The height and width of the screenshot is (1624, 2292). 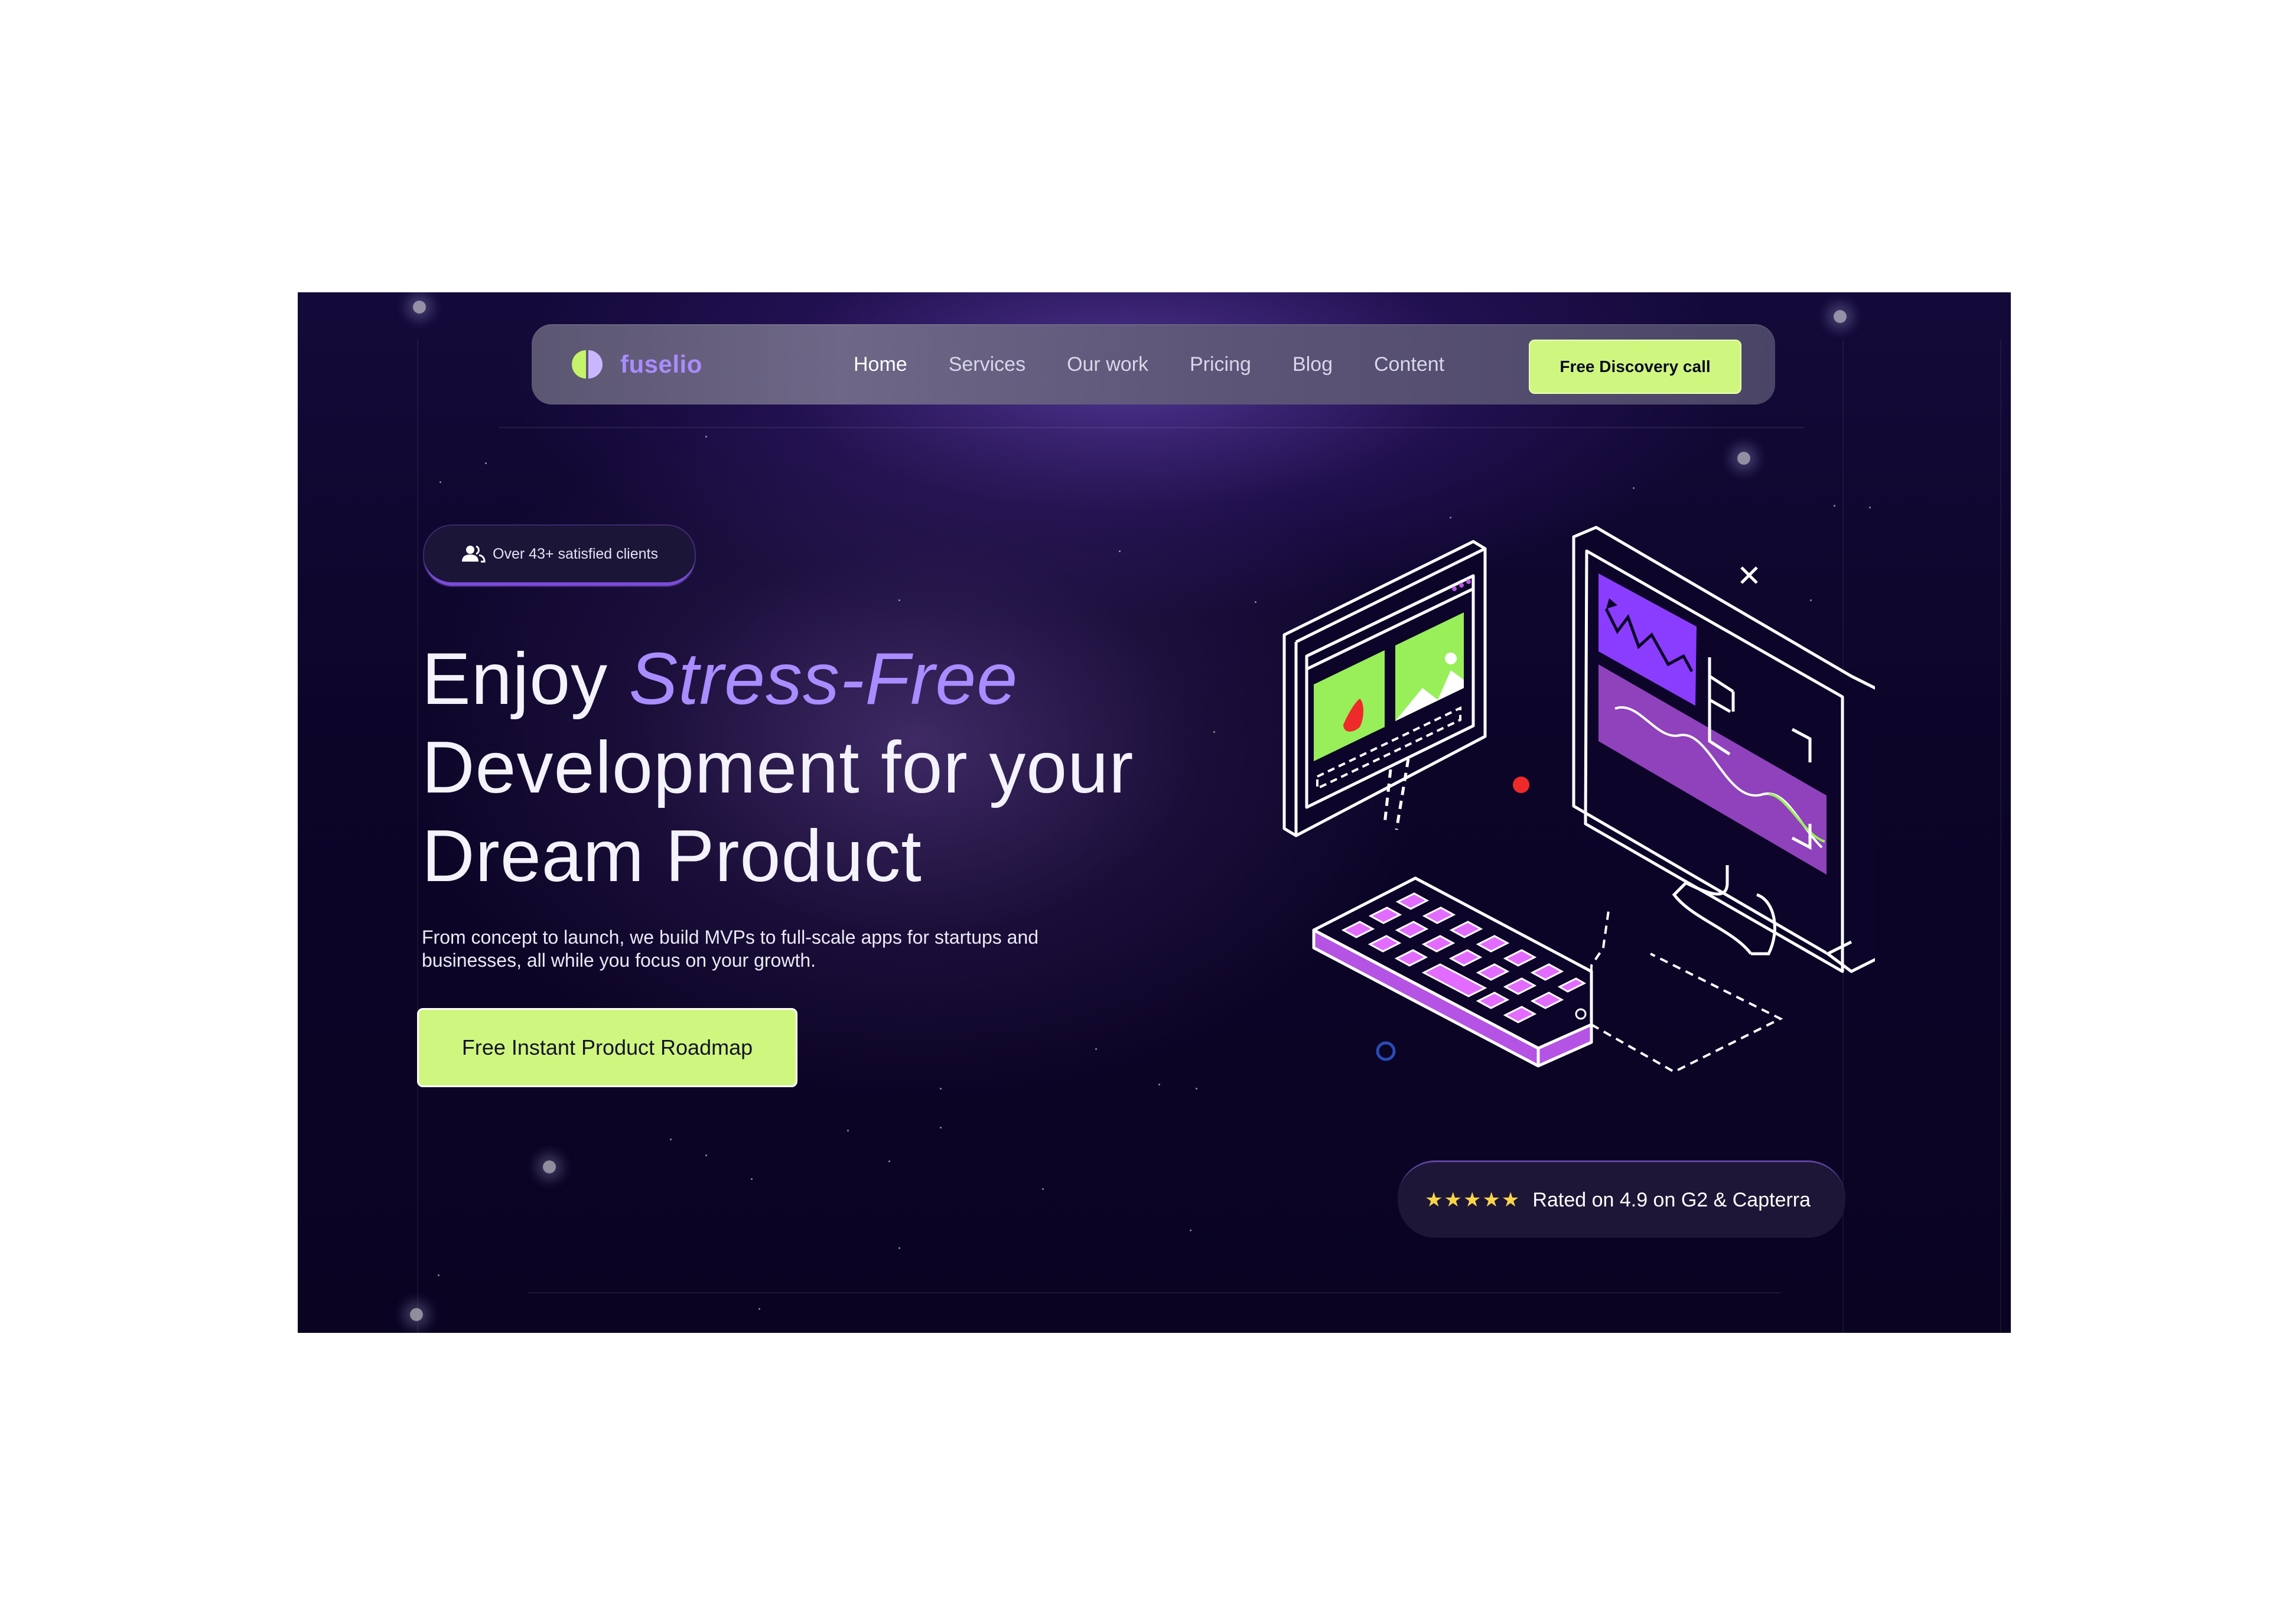 What do you see at coordinates (823, 679) in the screenshot?
I see `headline-accent: Stress-Free` at bounding box center [823, 679].